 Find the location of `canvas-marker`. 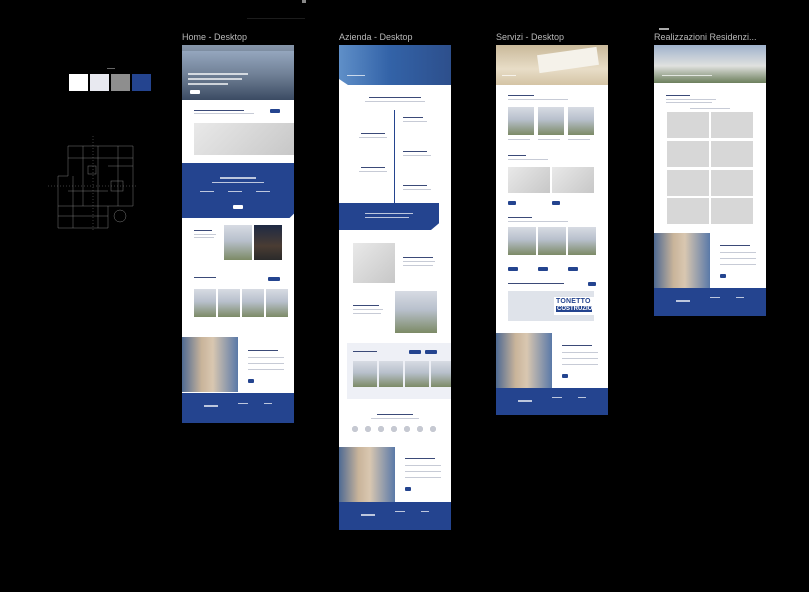

canvas-marker is located at coordinates (304, 1).